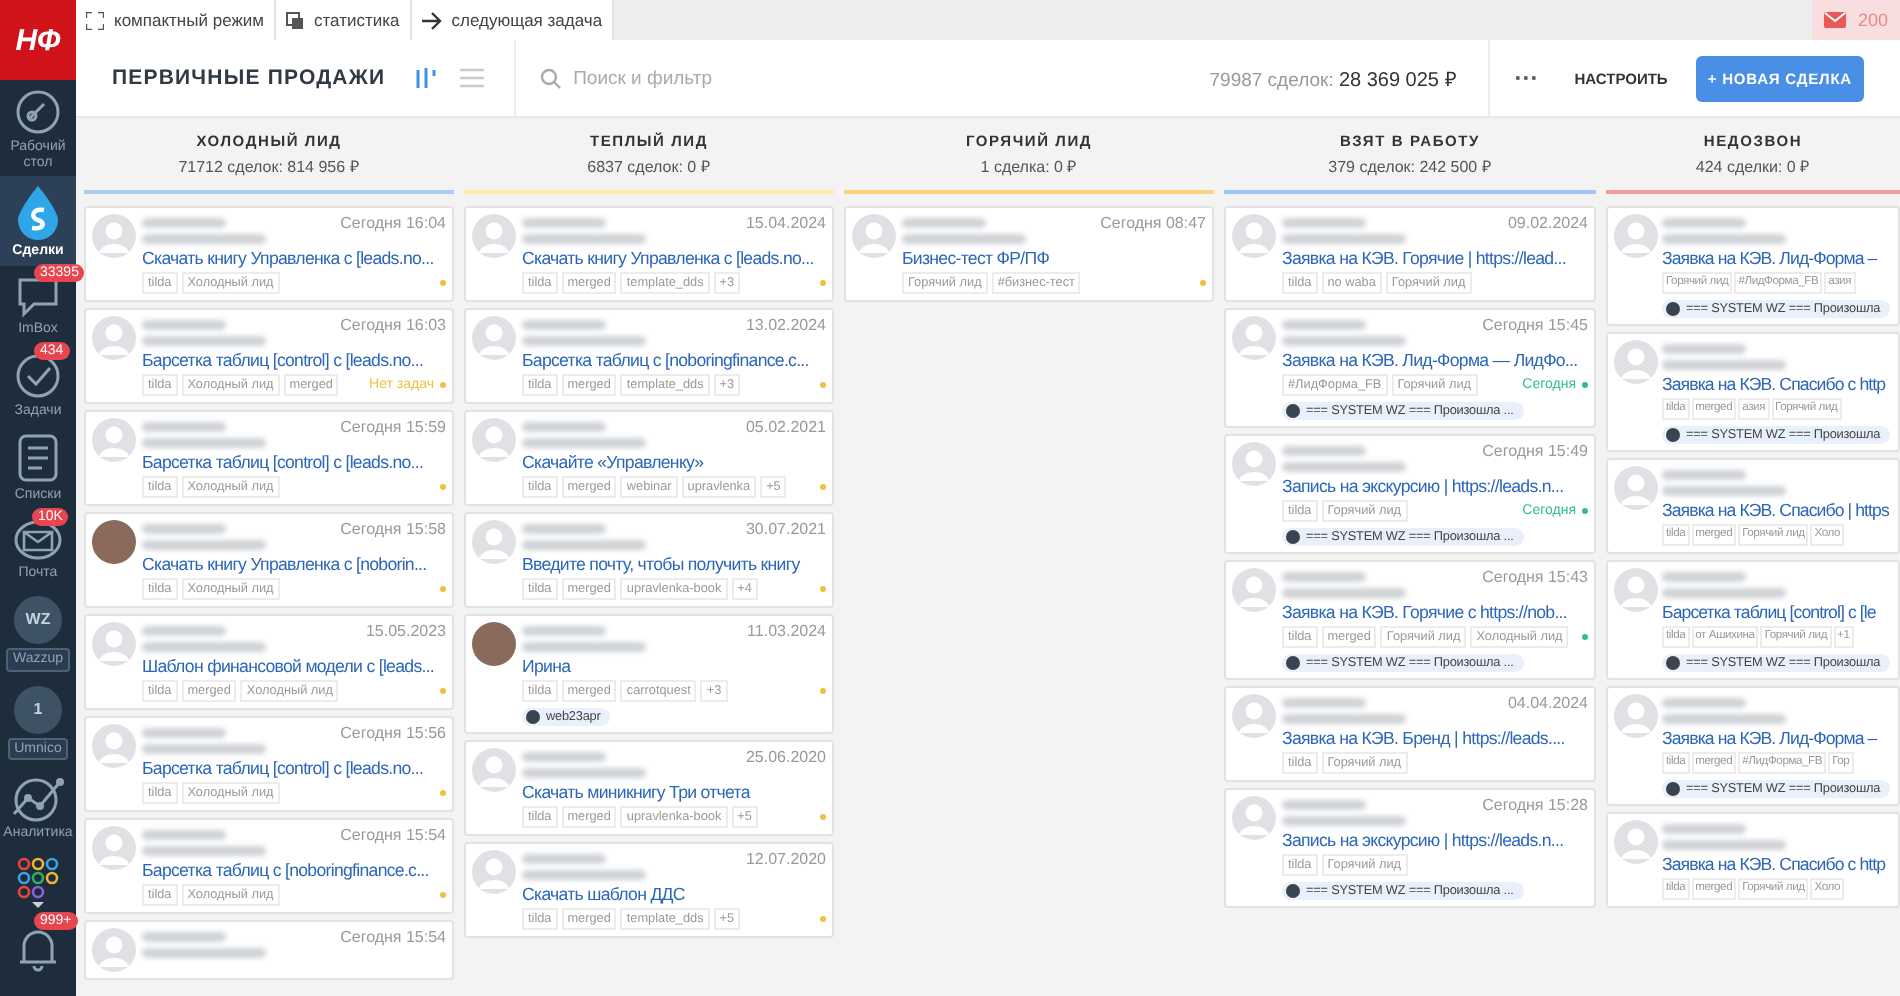 This screenshot has width=1900, height=996. What do you see at coordinates (269, 166) in the screenshot?
I see `column-summary: 71712 сделок: 814 956 ₽` at bounding box center [269, 166].